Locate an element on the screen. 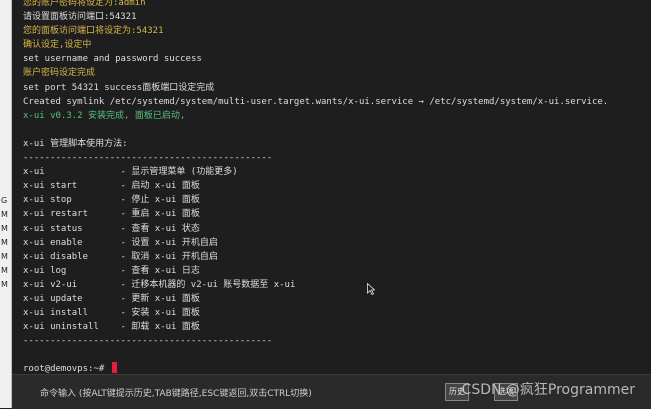 This screenshot has height=409, width=651. terminal-line: x-ui 管理脚本使用方法: is located at coordinates (75, 143).